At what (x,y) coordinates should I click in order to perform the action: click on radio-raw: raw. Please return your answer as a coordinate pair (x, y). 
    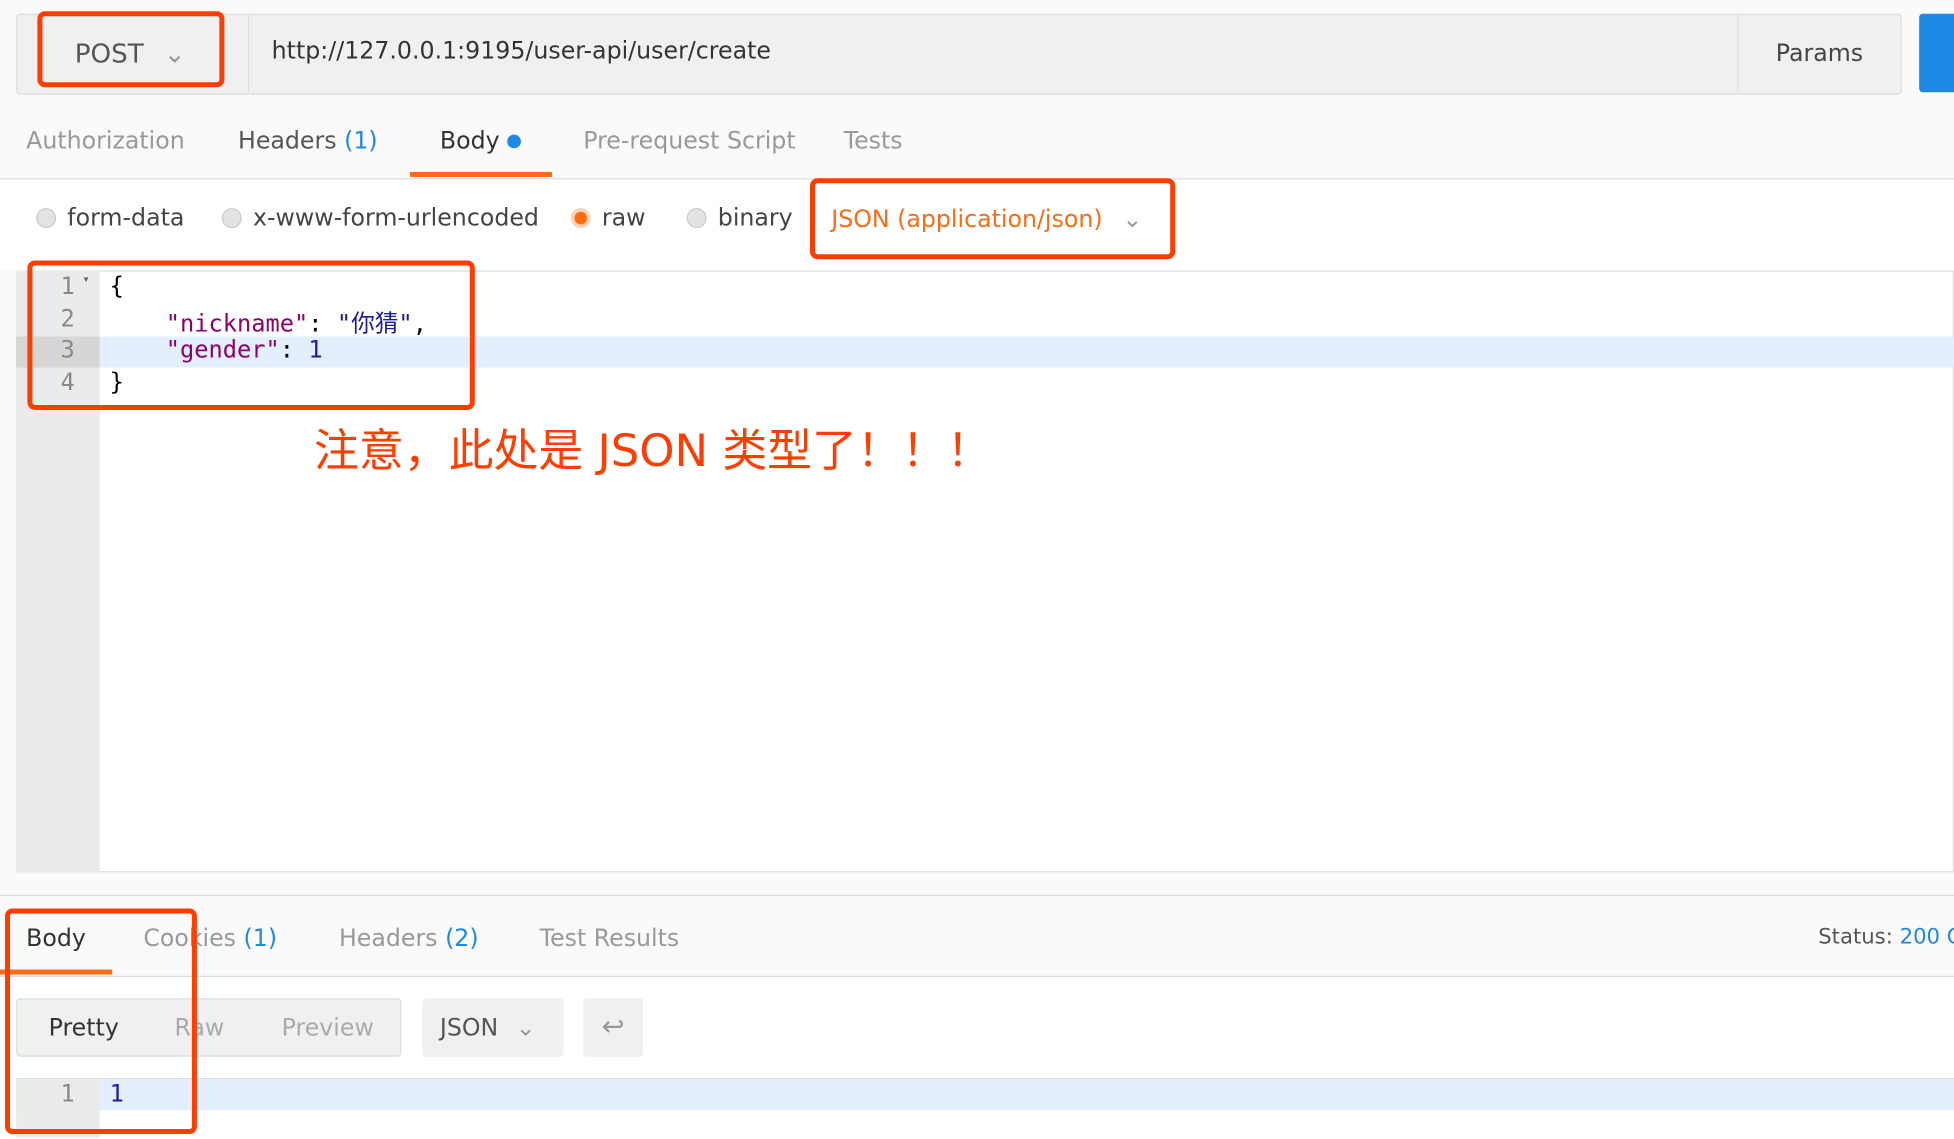
    Looking at the image, I should click on (608, 218).